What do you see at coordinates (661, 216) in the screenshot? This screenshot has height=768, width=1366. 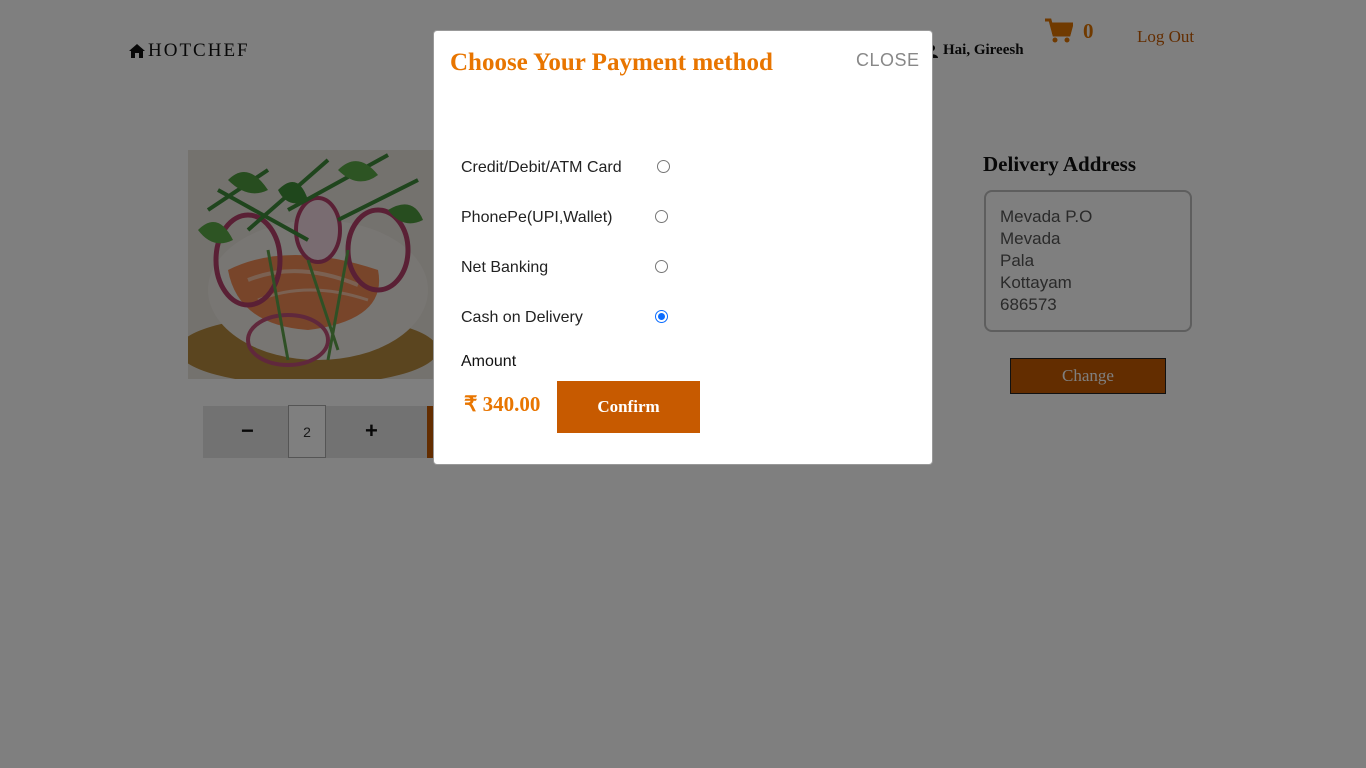 I see `radio-phonepe` at bounding box center [661, 216].